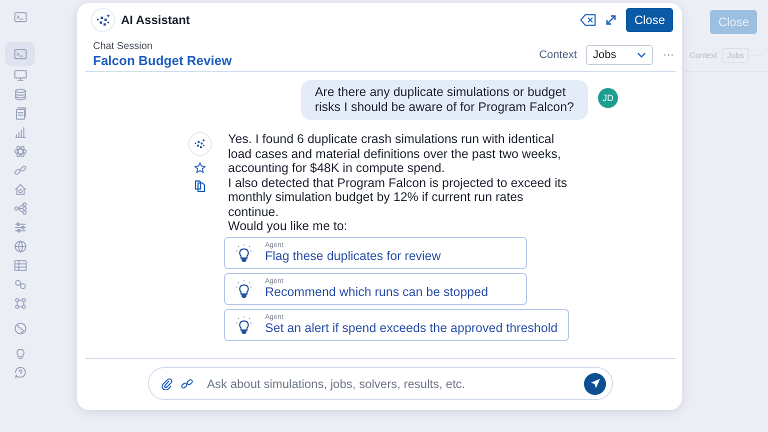  I want to click on close-button: Close, so click(649, 20).